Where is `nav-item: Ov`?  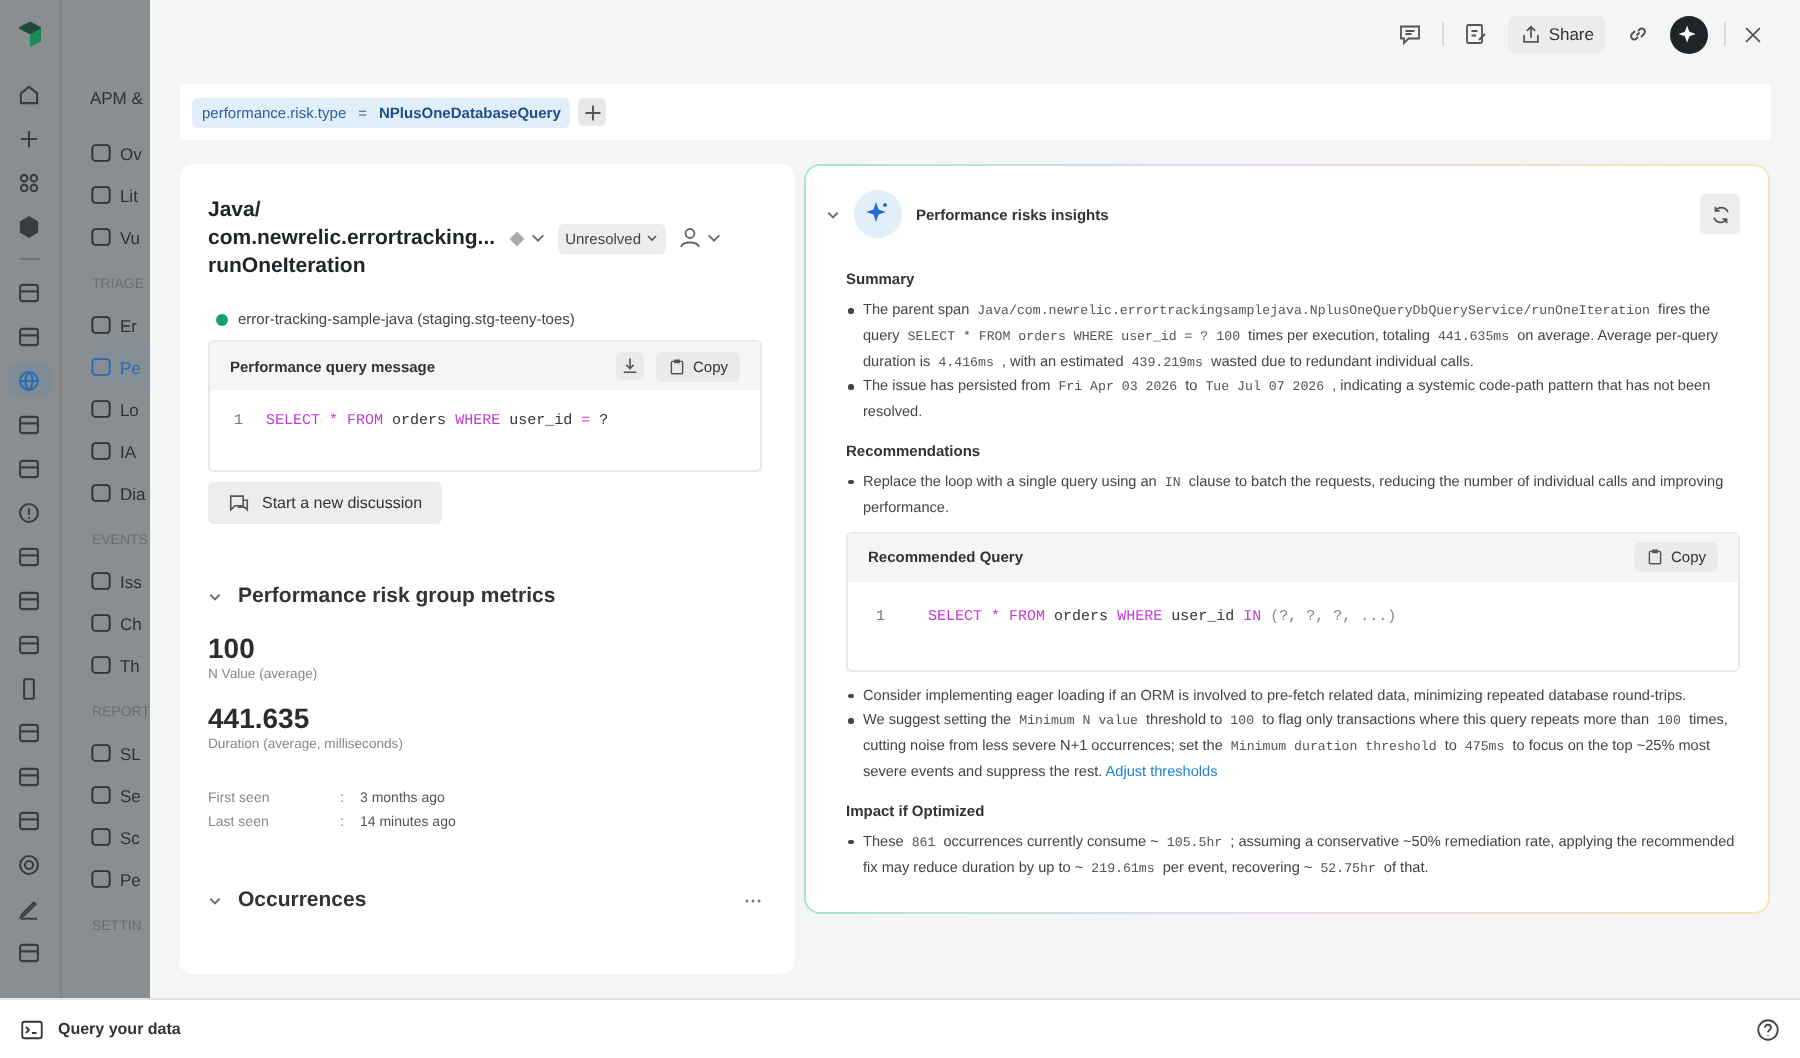
nav-item: Ov is located at coordinates (119, 153).